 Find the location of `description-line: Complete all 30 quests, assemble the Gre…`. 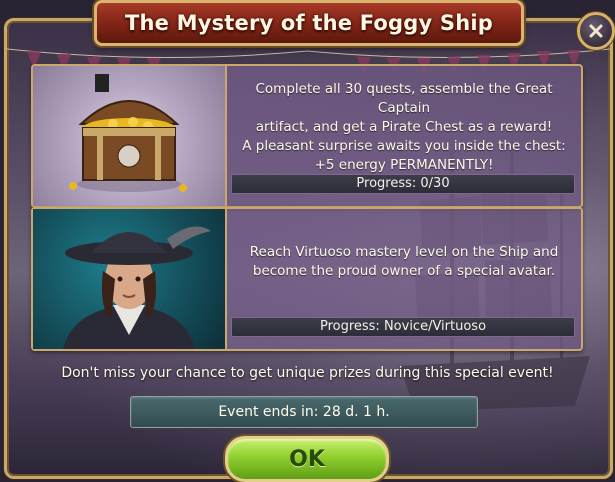

description-line: Complete all 30 quests, assemble the Gre… is located at coordinates (404, 98).